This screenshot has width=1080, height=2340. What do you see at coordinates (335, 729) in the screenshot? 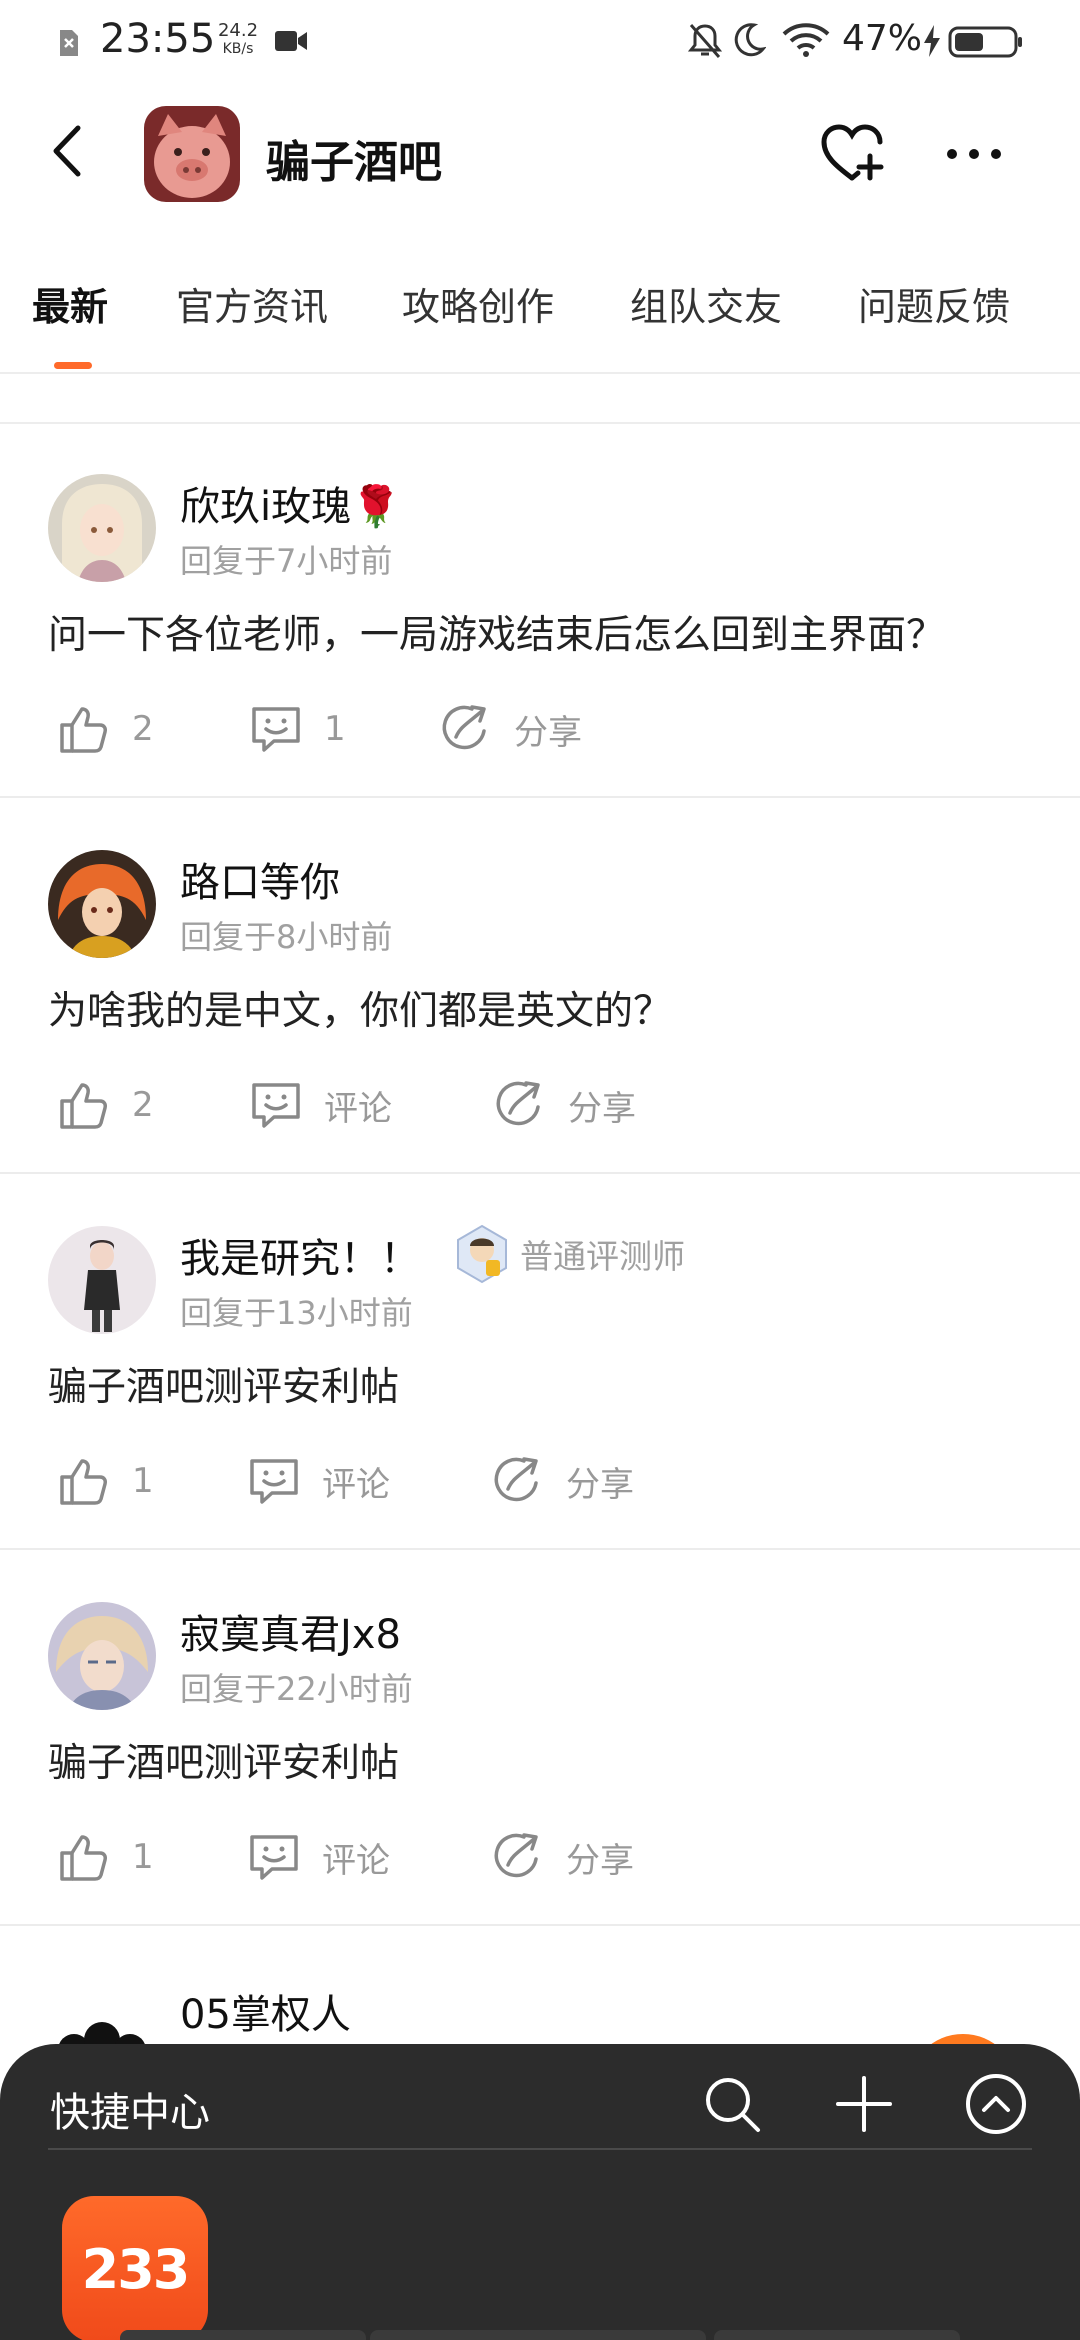
I see `comment-count: 1` at bounding box center [335, 729].